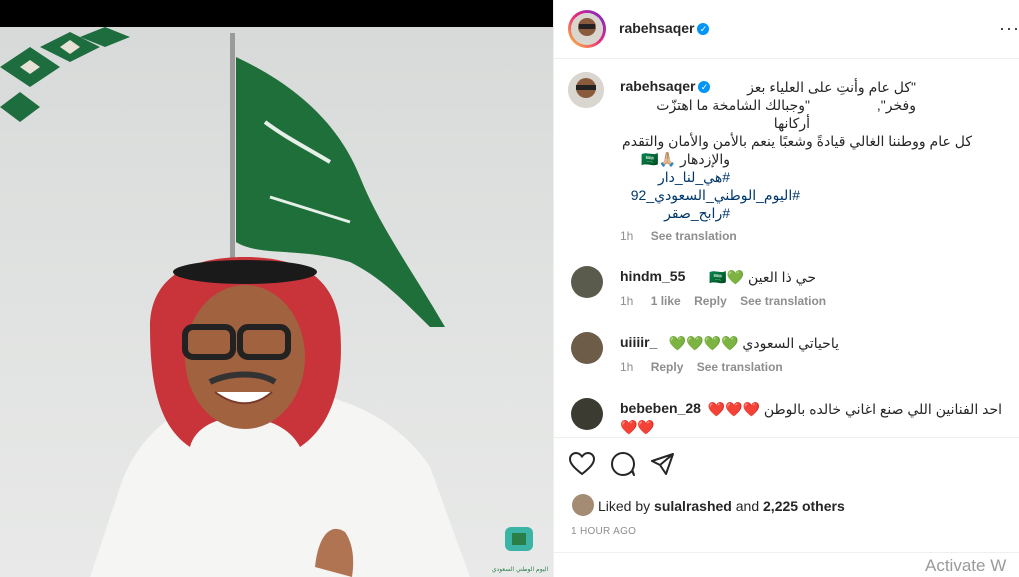 Image resolution: width=1019 pixels, height=577 pixels. I want to click on caption-avatar, so click(586, 90).